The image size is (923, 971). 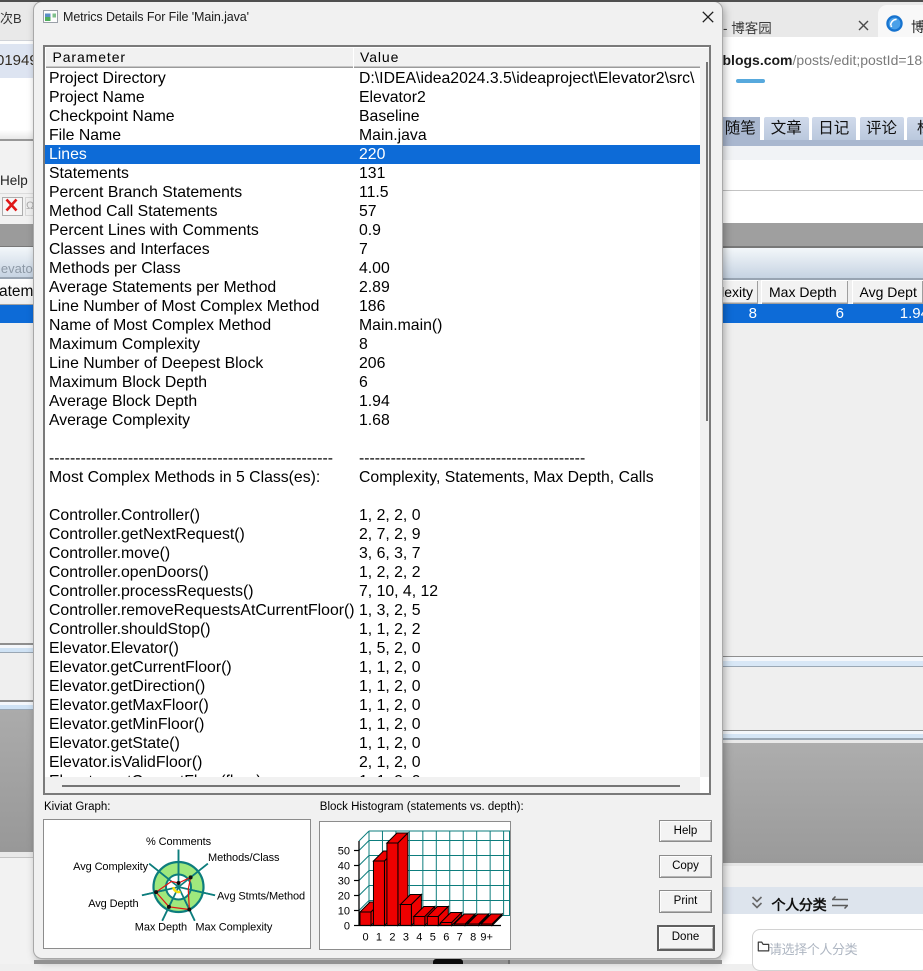 What do you see at coordinates (344, 866) in the screenshot?
I see `svg-text: 40` at bounding box center [344, 866].